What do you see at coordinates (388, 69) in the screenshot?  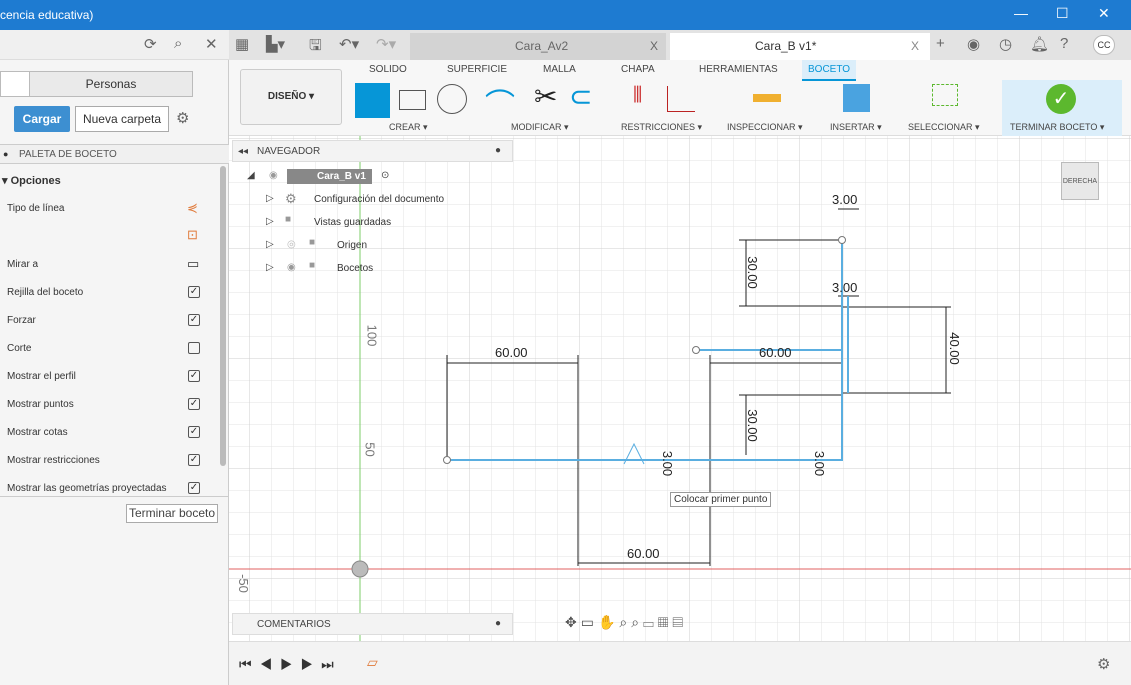 I see `tab-solido: SOLIDO` at bounding box center [388, 69].